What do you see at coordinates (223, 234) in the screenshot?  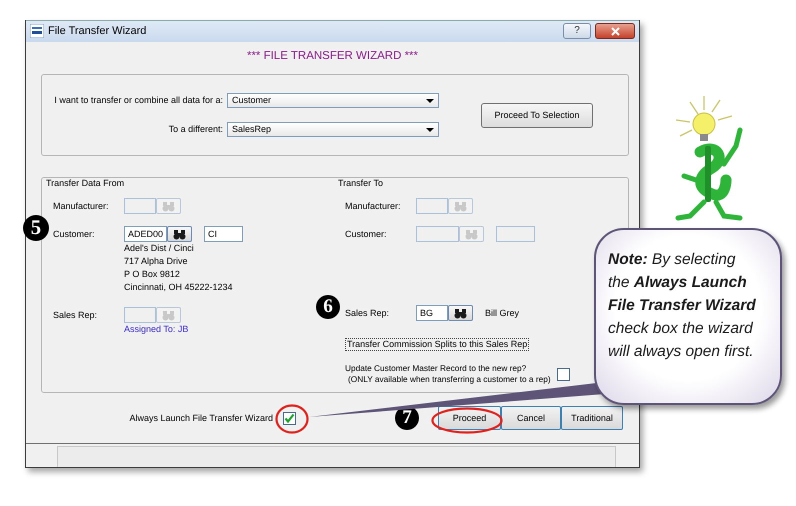 I see `input-field: CI` at bounding box center [223, 234].